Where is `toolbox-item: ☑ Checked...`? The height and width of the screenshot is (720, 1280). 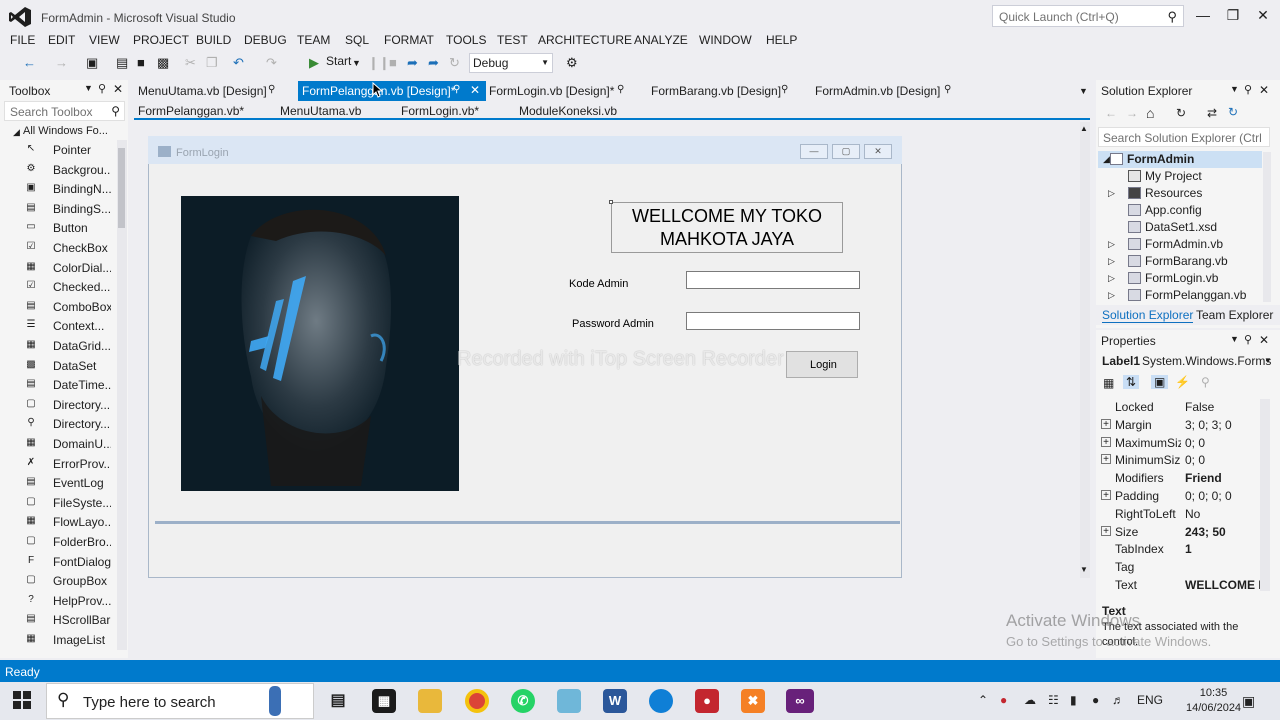
toolbox-item: ☑ Checked... is located at coordinates (59, 287).